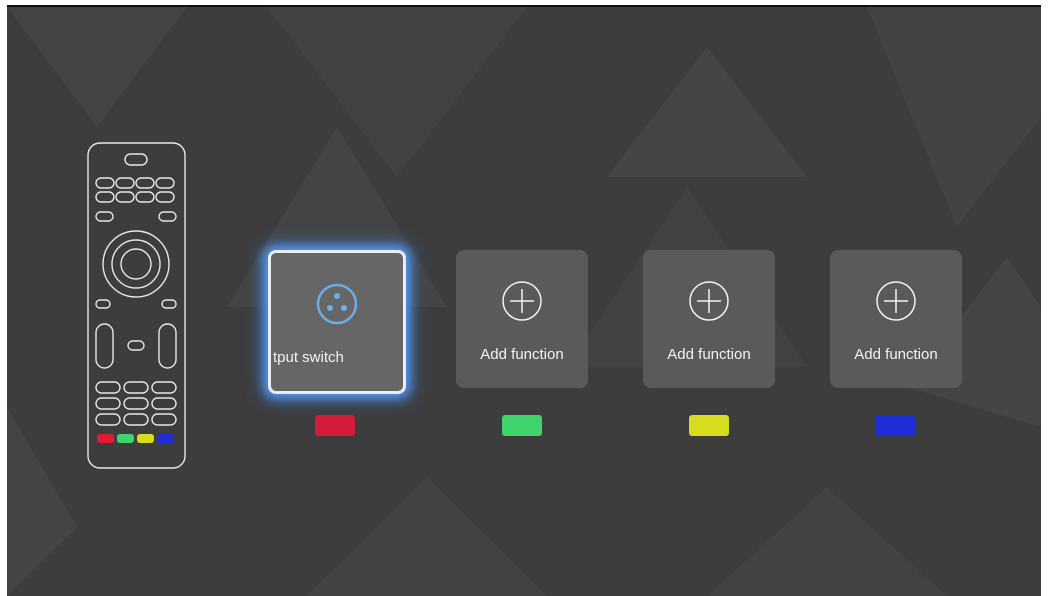 This screenshot has width=1048, height=596. I want to click on function-label: tput switch, so click(308, 357).